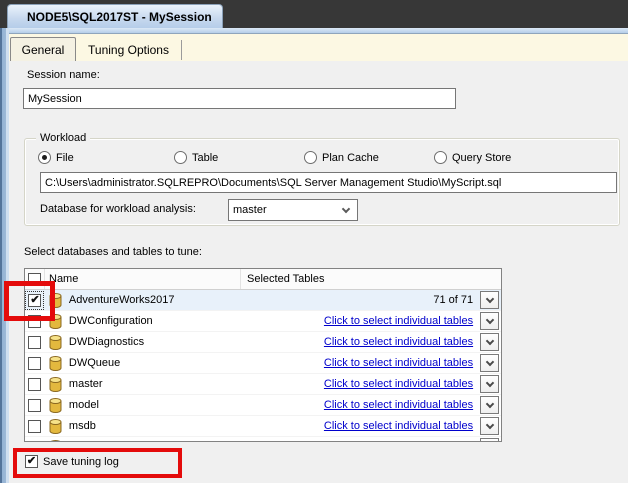 Image resolution: width=628 pixels, height=483 pixels. What do you see at coordinates (239, 98) in the screenshot?
I see `session-name-input: MySession` at bounding box center [239, 98].